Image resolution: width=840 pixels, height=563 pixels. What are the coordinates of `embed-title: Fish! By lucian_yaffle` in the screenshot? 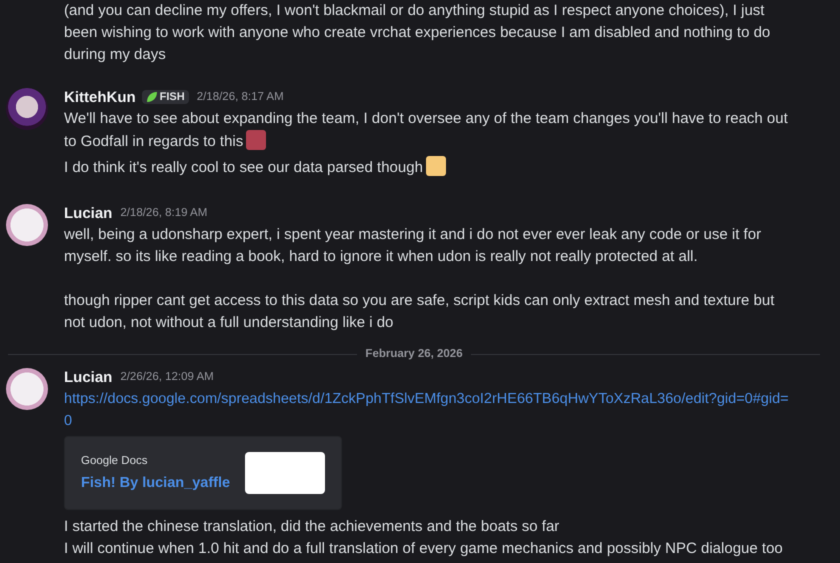 It's located at (155, 483).